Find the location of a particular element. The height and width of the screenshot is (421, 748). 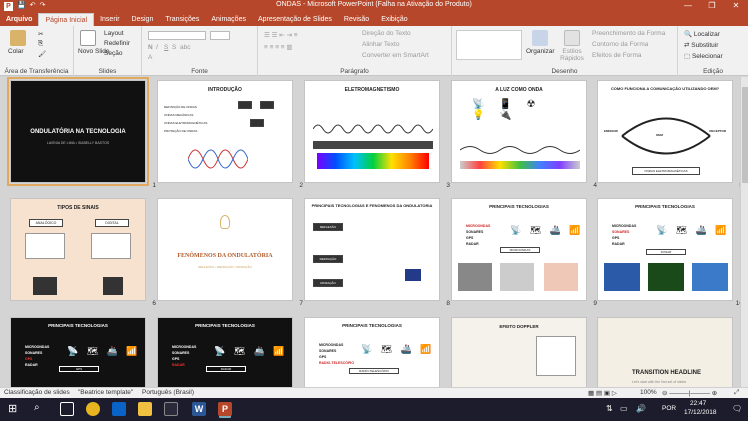

scrollbar-thumb is located at coordinates (745, 135).